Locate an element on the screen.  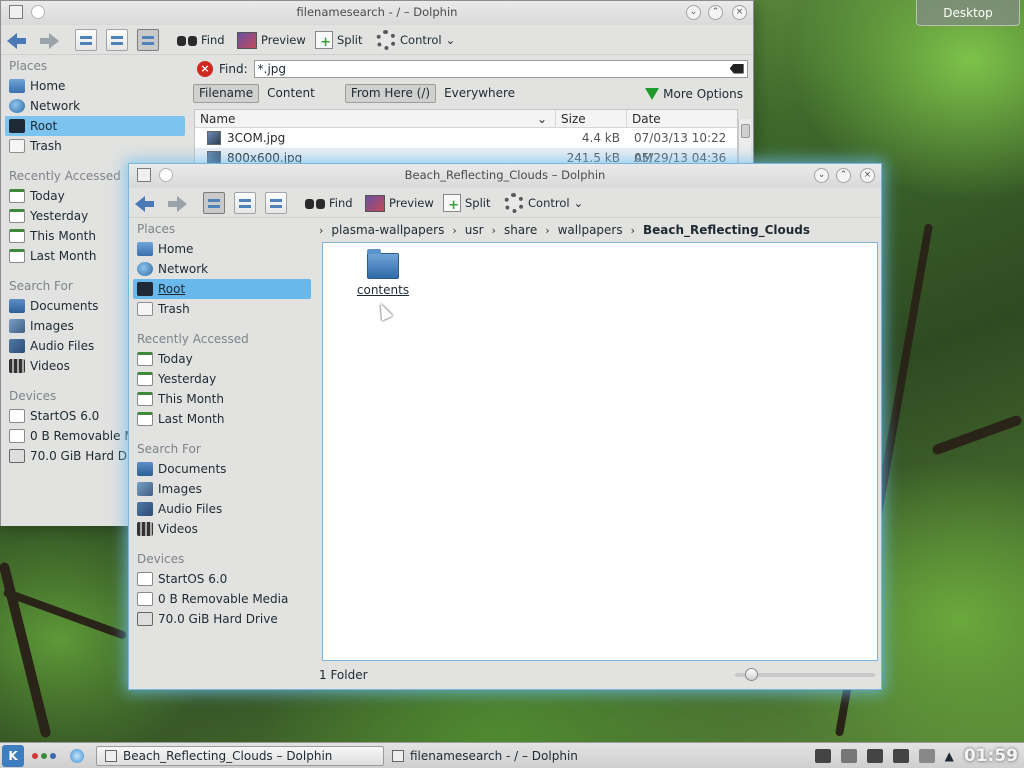
expand-tray-icon: ▲ is located at coordinates (949, 756).